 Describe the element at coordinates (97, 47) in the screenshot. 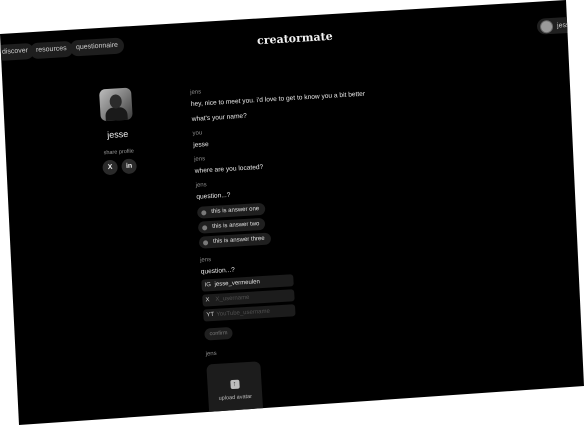

I see `nav-questionnaire: questionnaire` at that location.